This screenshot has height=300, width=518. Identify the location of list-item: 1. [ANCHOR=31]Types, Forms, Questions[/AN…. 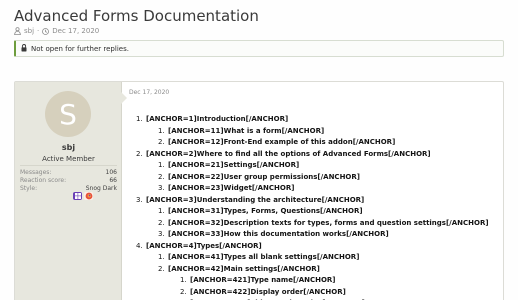
(260, 211).